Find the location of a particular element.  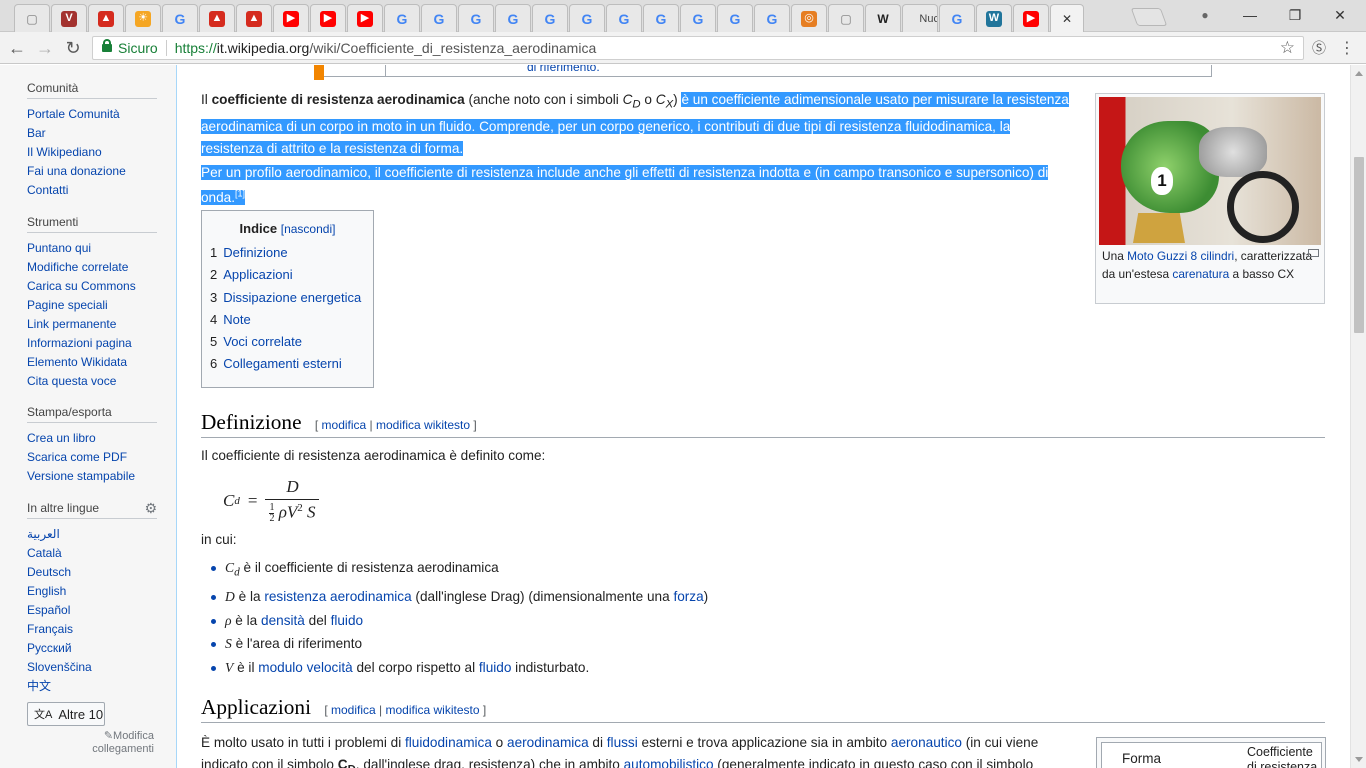

close-icon: ✕ is located at coordinates (1340, 15).